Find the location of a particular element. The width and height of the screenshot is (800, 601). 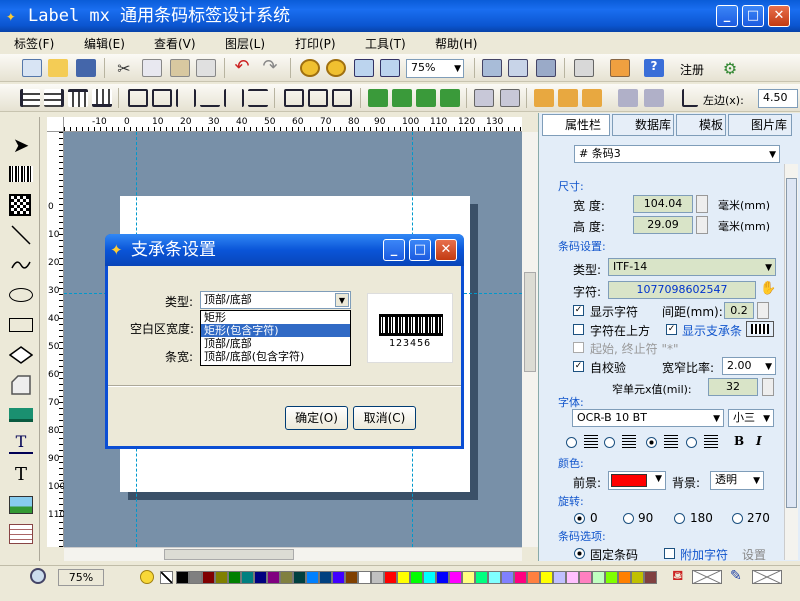

zoom-icon is located at coordinates (38, 576).